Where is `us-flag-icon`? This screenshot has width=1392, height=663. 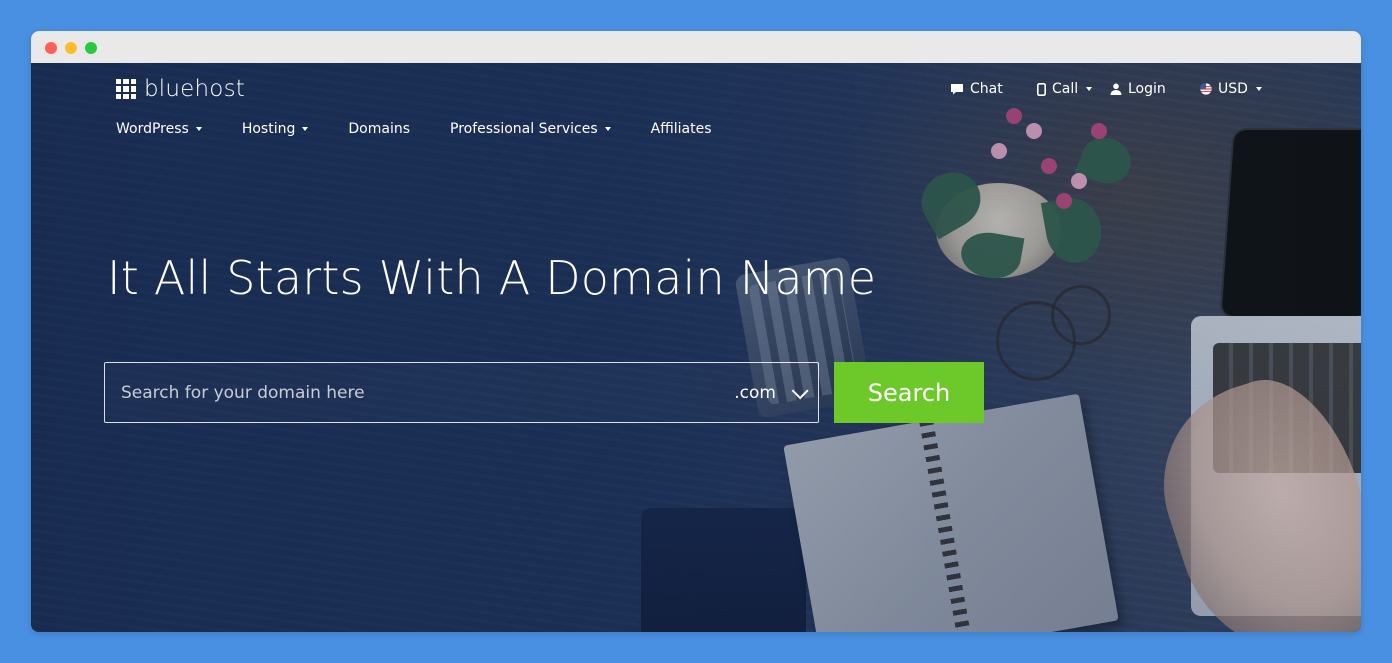
us-flag-icon is located at coordinates (1206, 89).